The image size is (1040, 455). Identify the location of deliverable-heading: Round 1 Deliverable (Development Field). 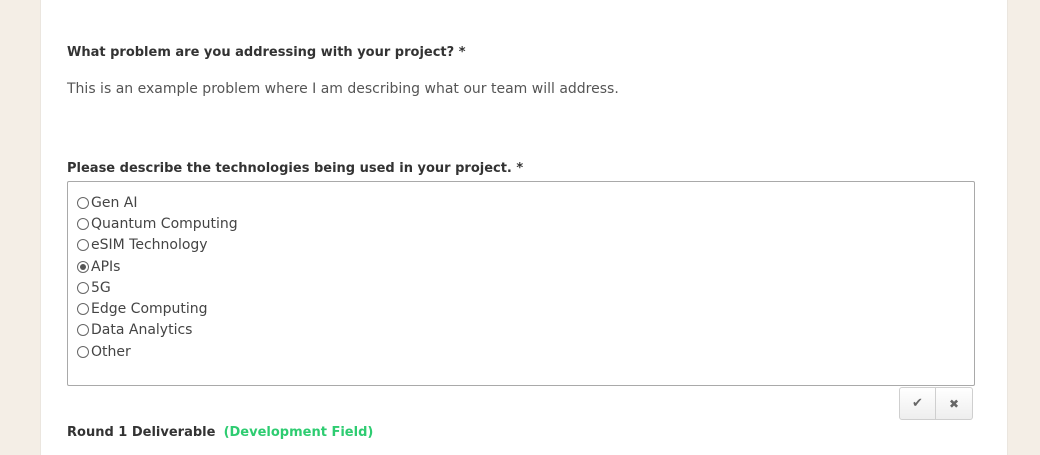
(220, 432).